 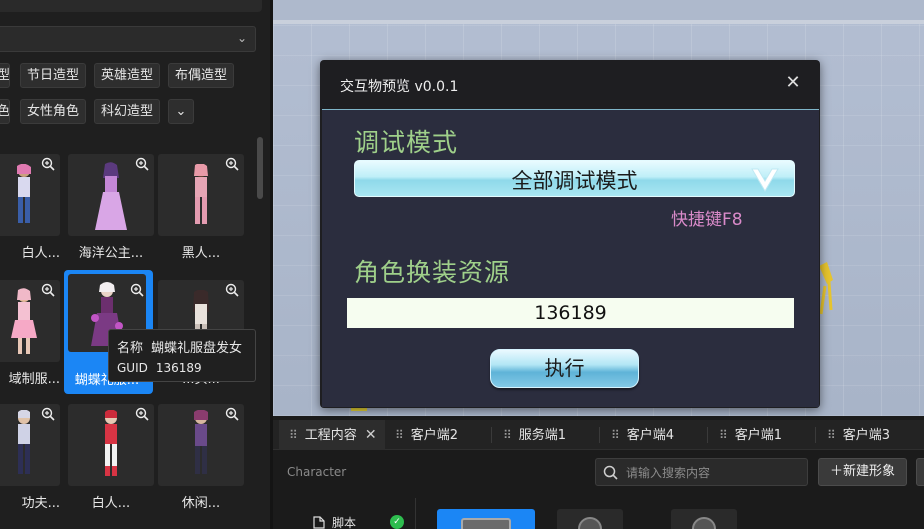 What do you see at coordinates (197, 348) in the screenshot?
I see `tooltip-name-value: 蝴蝶礼服盘发女` at bounding box center [197, 348].